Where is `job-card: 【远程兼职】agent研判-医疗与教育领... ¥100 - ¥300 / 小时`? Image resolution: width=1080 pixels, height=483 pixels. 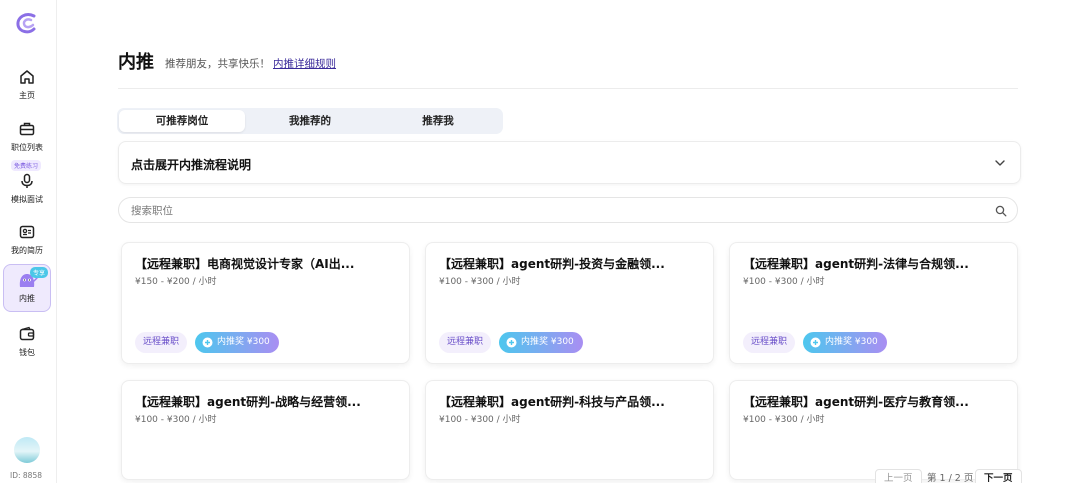 job-card: 【远程兼职】agent研判-医疗与教育领... ¥100 - ¥300 / 小时 is located at coordinates (873, 430).